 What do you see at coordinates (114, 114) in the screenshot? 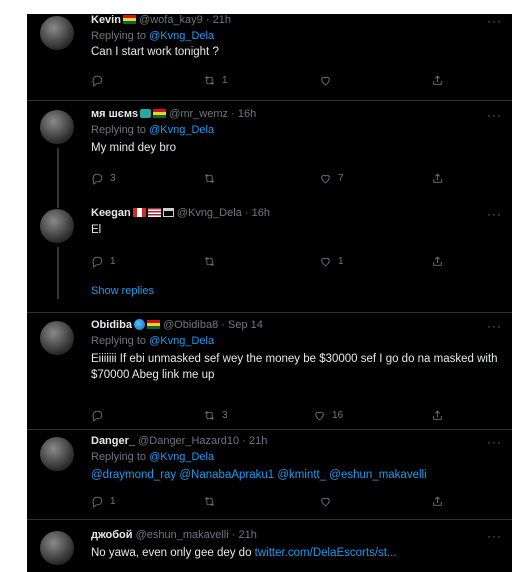
I see `author-name: мя шємs` at bounding box center [114, 114].